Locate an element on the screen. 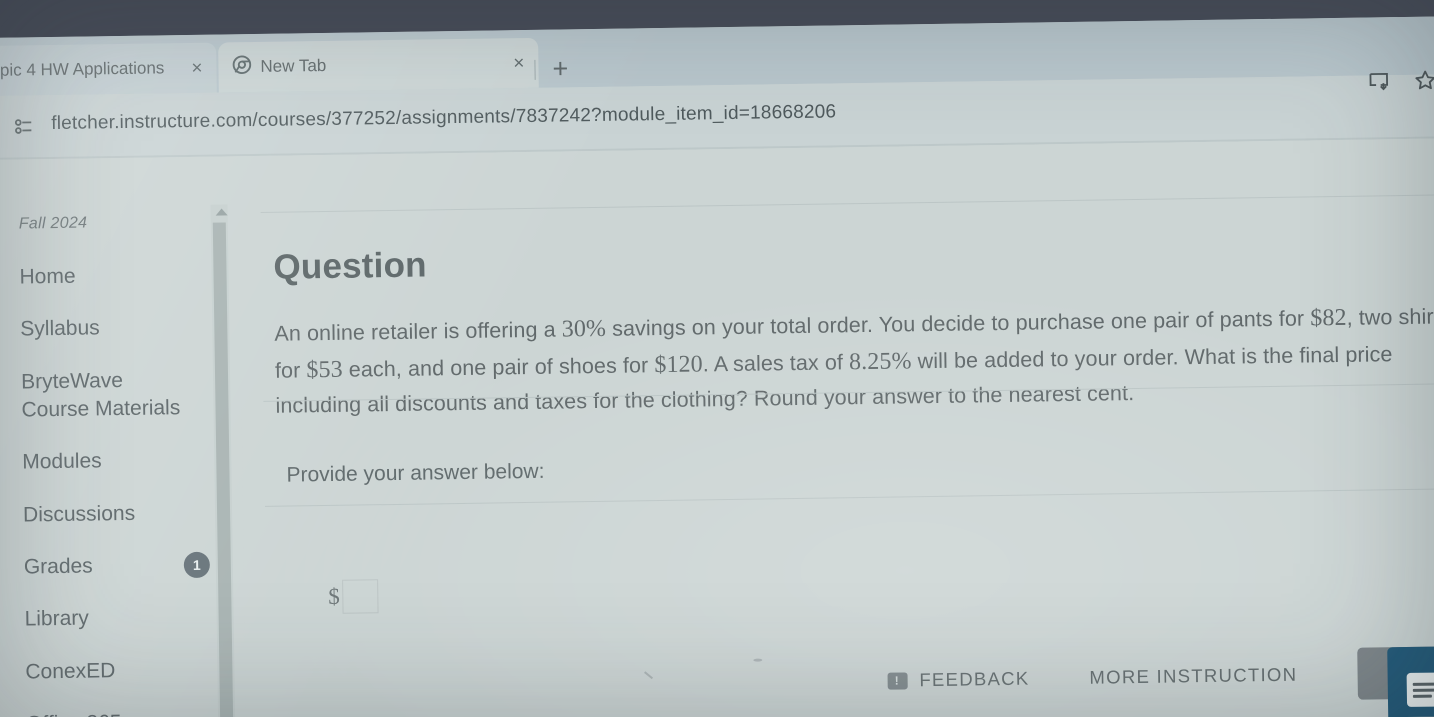 The height and width of the screenshot is (717, 1434). sidebar-item-office-365: Office 365 is located at coordinates (123, 706).